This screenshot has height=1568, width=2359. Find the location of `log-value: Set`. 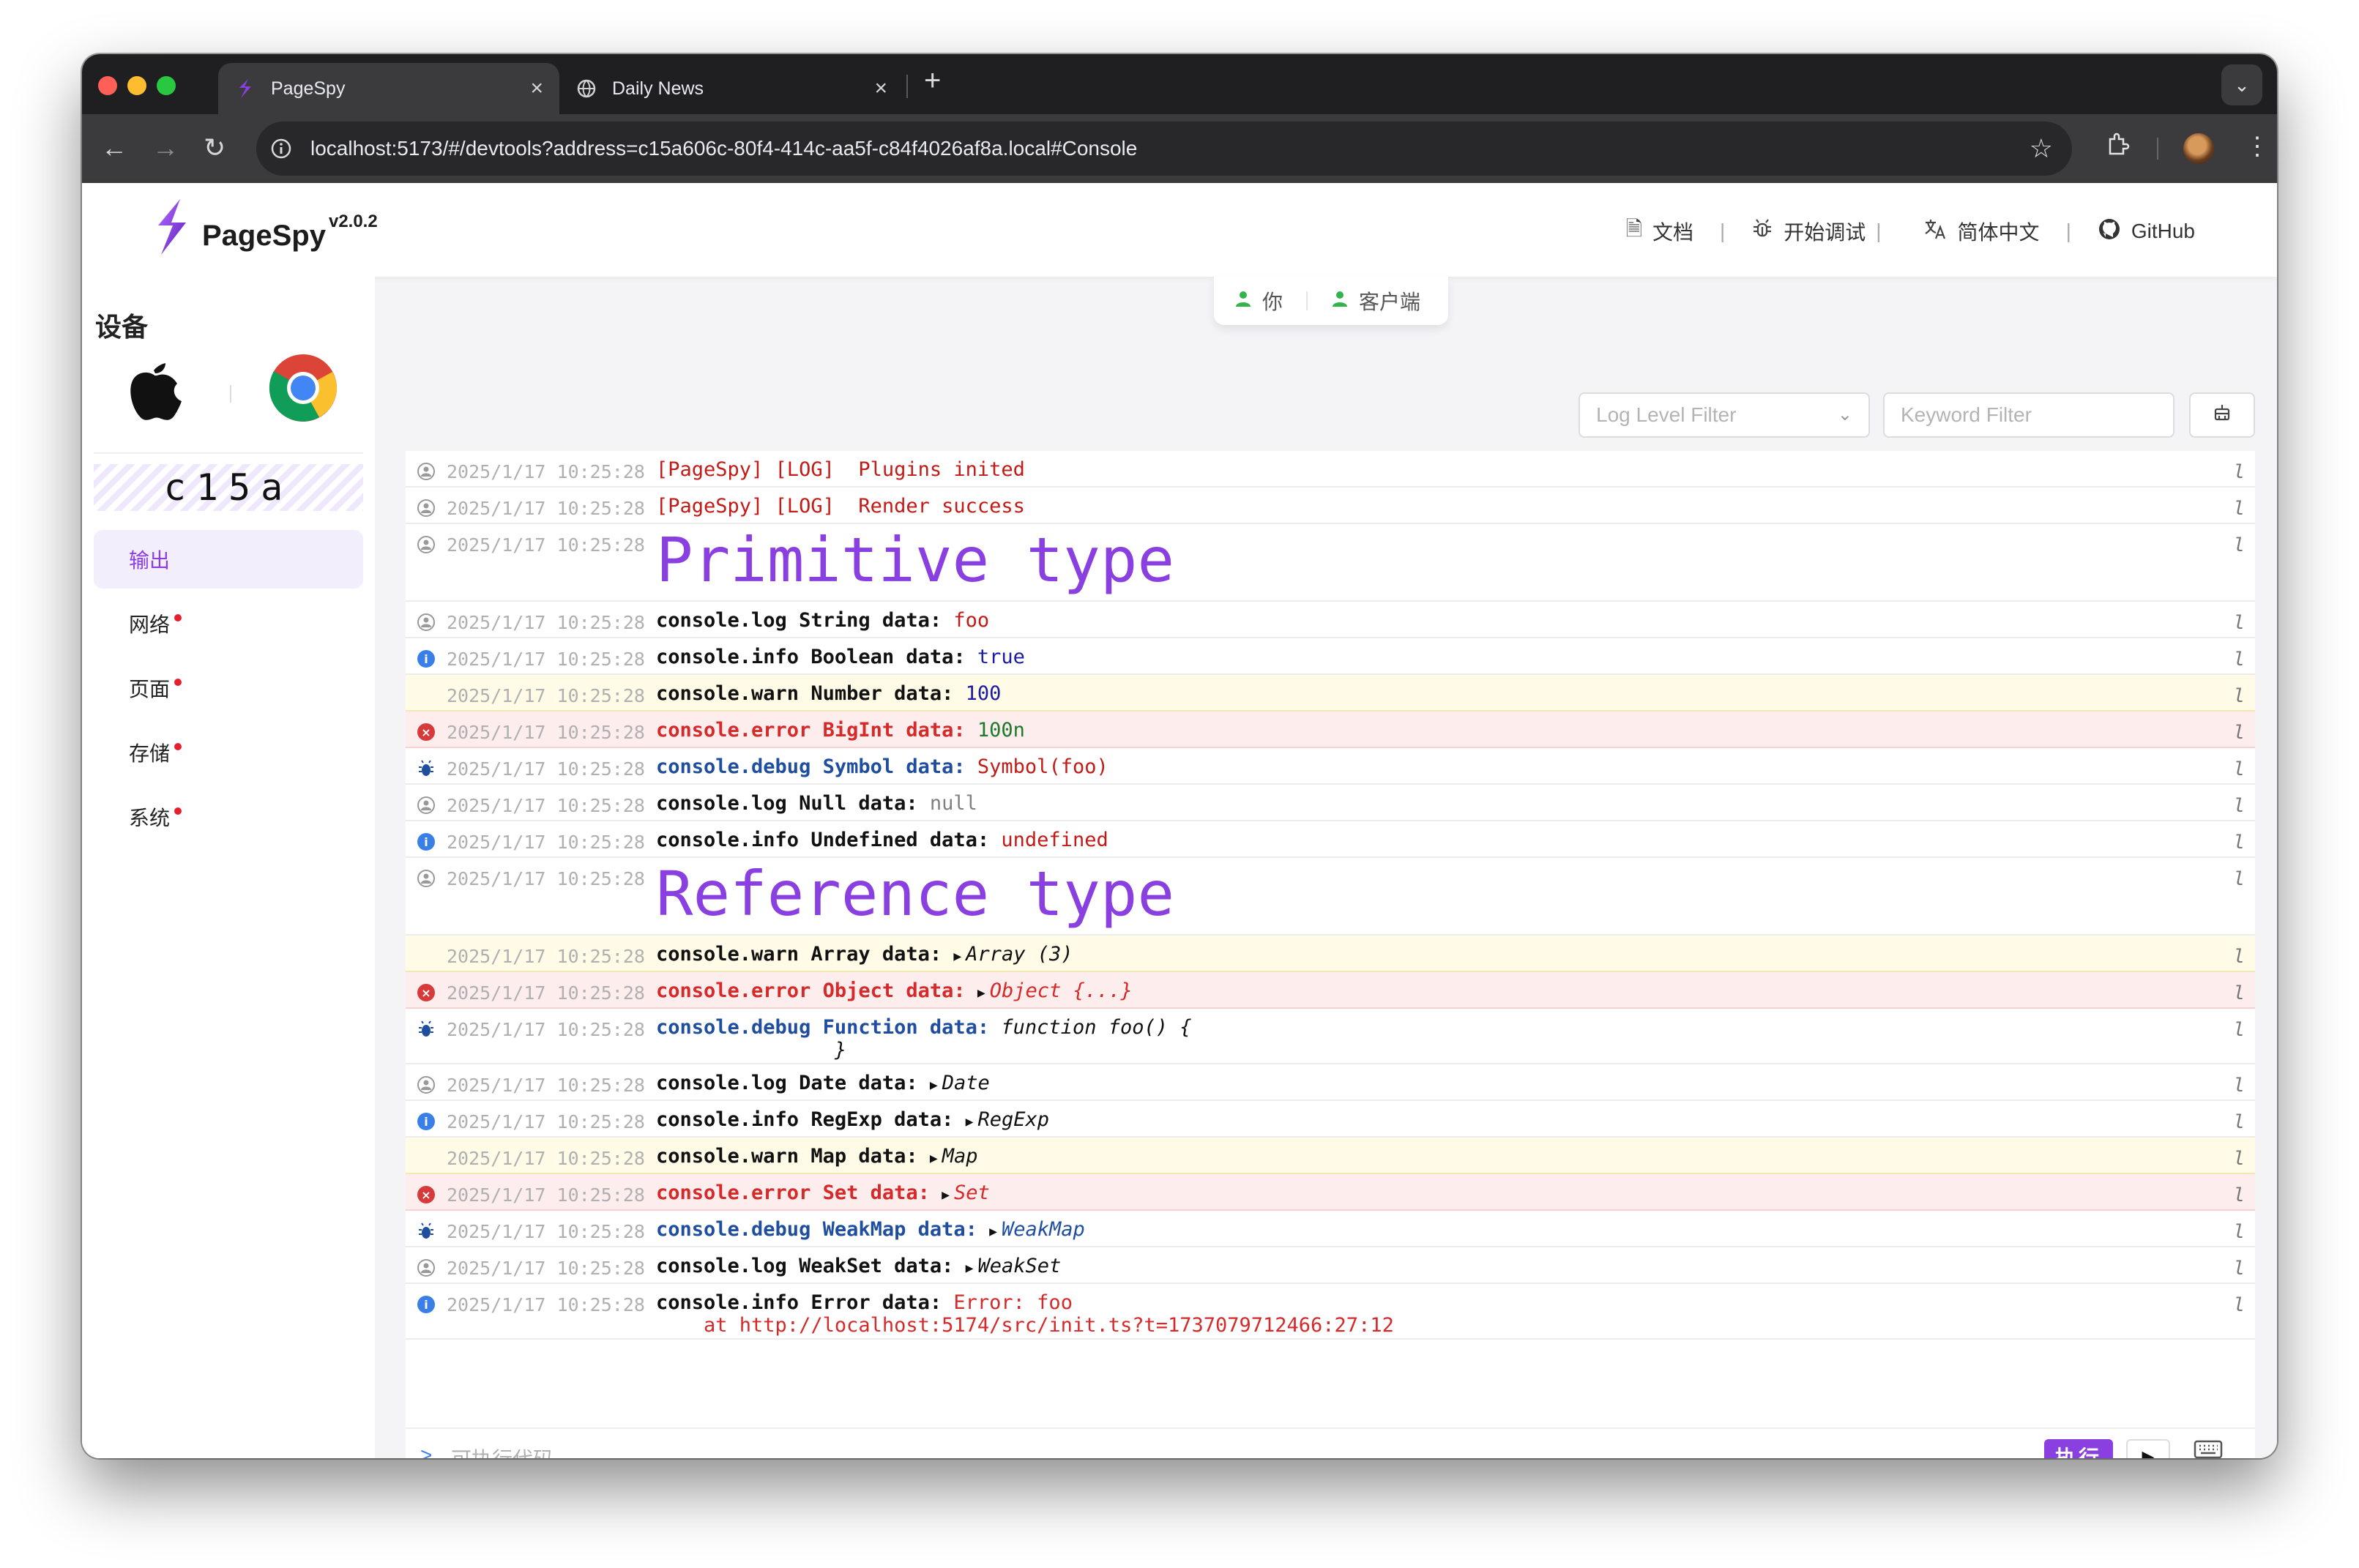

log-value: Set is located at coordinates (972, 1192).